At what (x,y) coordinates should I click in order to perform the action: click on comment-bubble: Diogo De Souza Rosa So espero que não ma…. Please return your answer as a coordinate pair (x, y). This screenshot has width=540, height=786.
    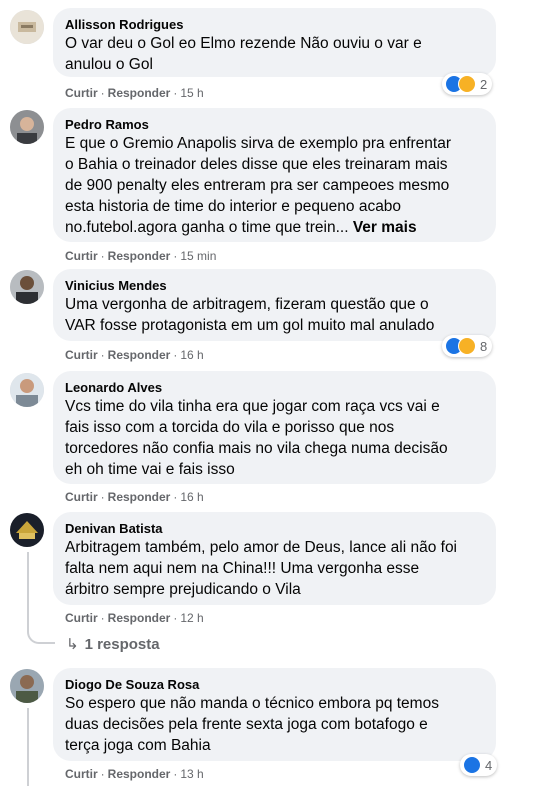
    Looking at the image, I should click on (274, 714).